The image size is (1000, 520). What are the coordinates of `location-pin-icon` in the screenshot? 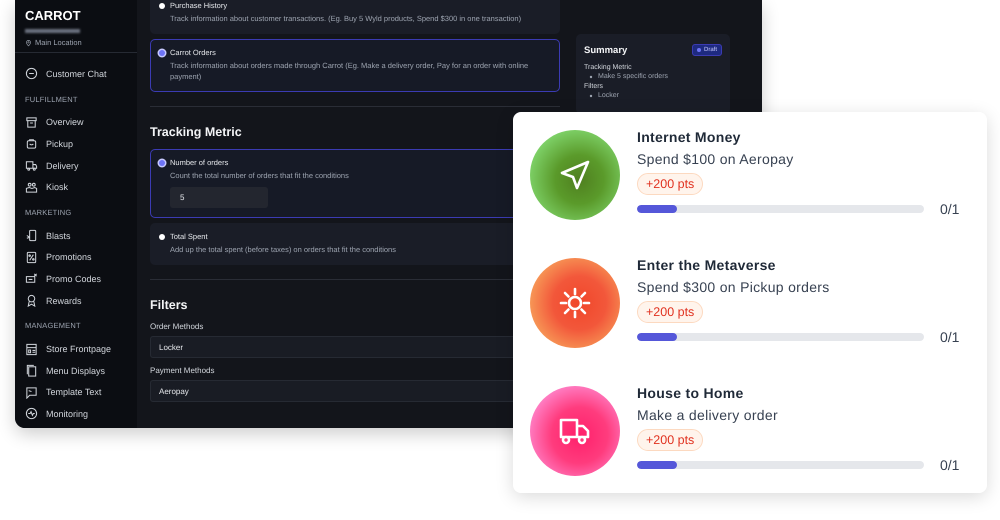 It's located at (28, 42).